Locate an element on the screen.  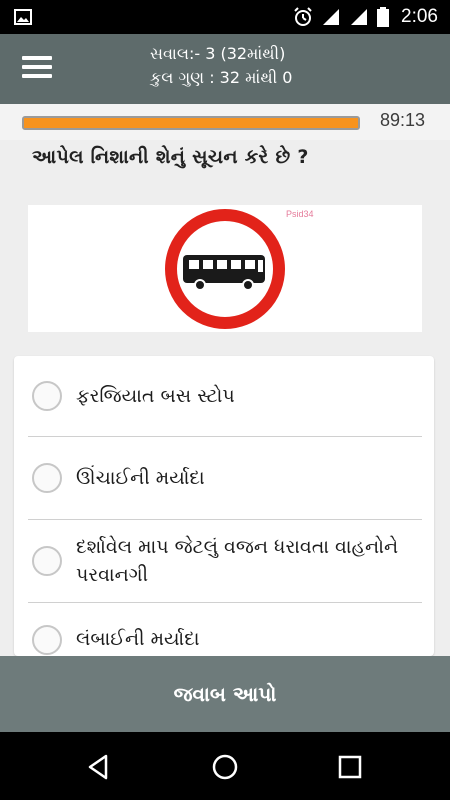
battery-icon is located at coordinates (383, 17).